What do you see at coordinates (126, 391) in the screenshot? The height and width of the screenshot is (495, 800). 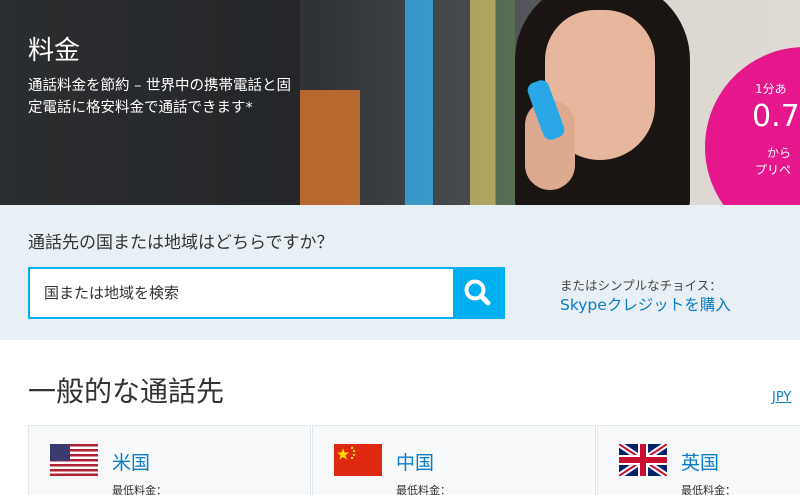 I see `popular-destinations-title: 一般的な通話先` at bounding box center [126, 391].